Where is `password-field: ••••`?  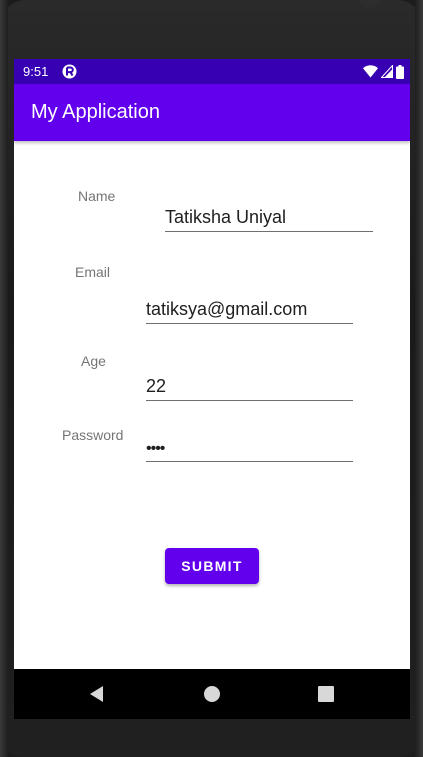 password-field: •••• is located at coordinates (249, 445).